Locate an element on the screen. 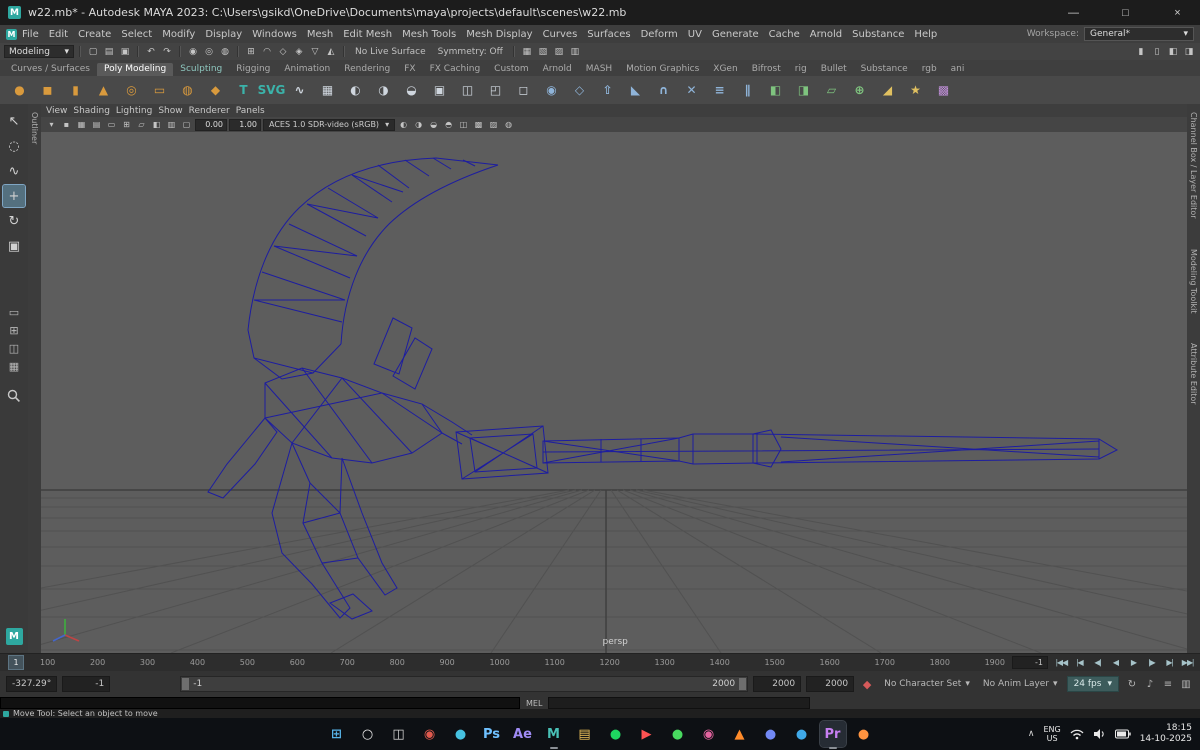 Image resolution: width=1200 pixels, height=750 pixels. volume-icon is located at coordinates (1099, 734).